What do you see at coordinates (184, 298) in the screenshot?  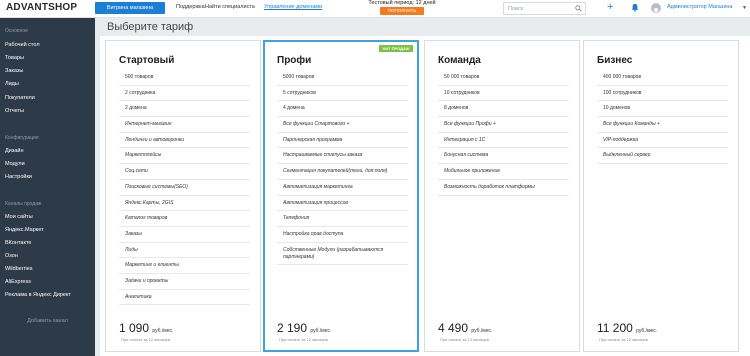 I see `feature-item: Аналитика` at bounding box center [184, 298].